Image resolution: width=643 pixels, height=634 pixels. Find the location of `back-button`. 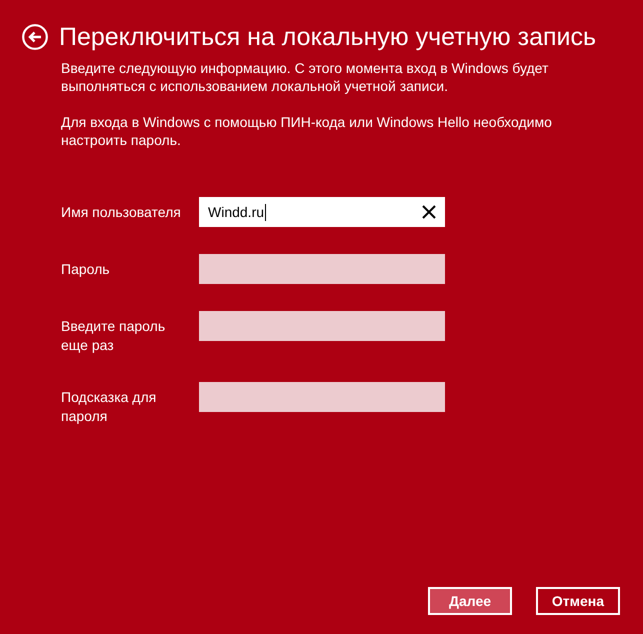

back-button is located at coordinates (35, 37).